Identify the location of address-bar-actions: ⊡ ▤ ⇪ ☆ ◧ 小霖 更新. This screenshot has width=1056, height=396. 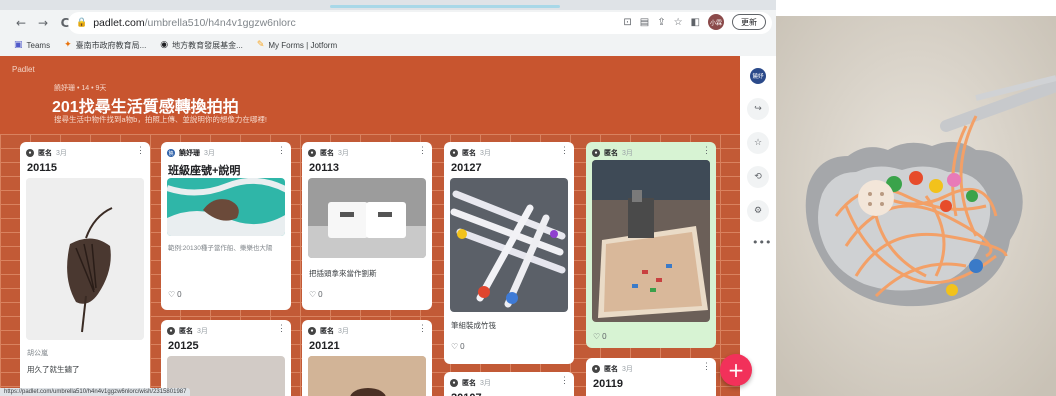
(694, 22).